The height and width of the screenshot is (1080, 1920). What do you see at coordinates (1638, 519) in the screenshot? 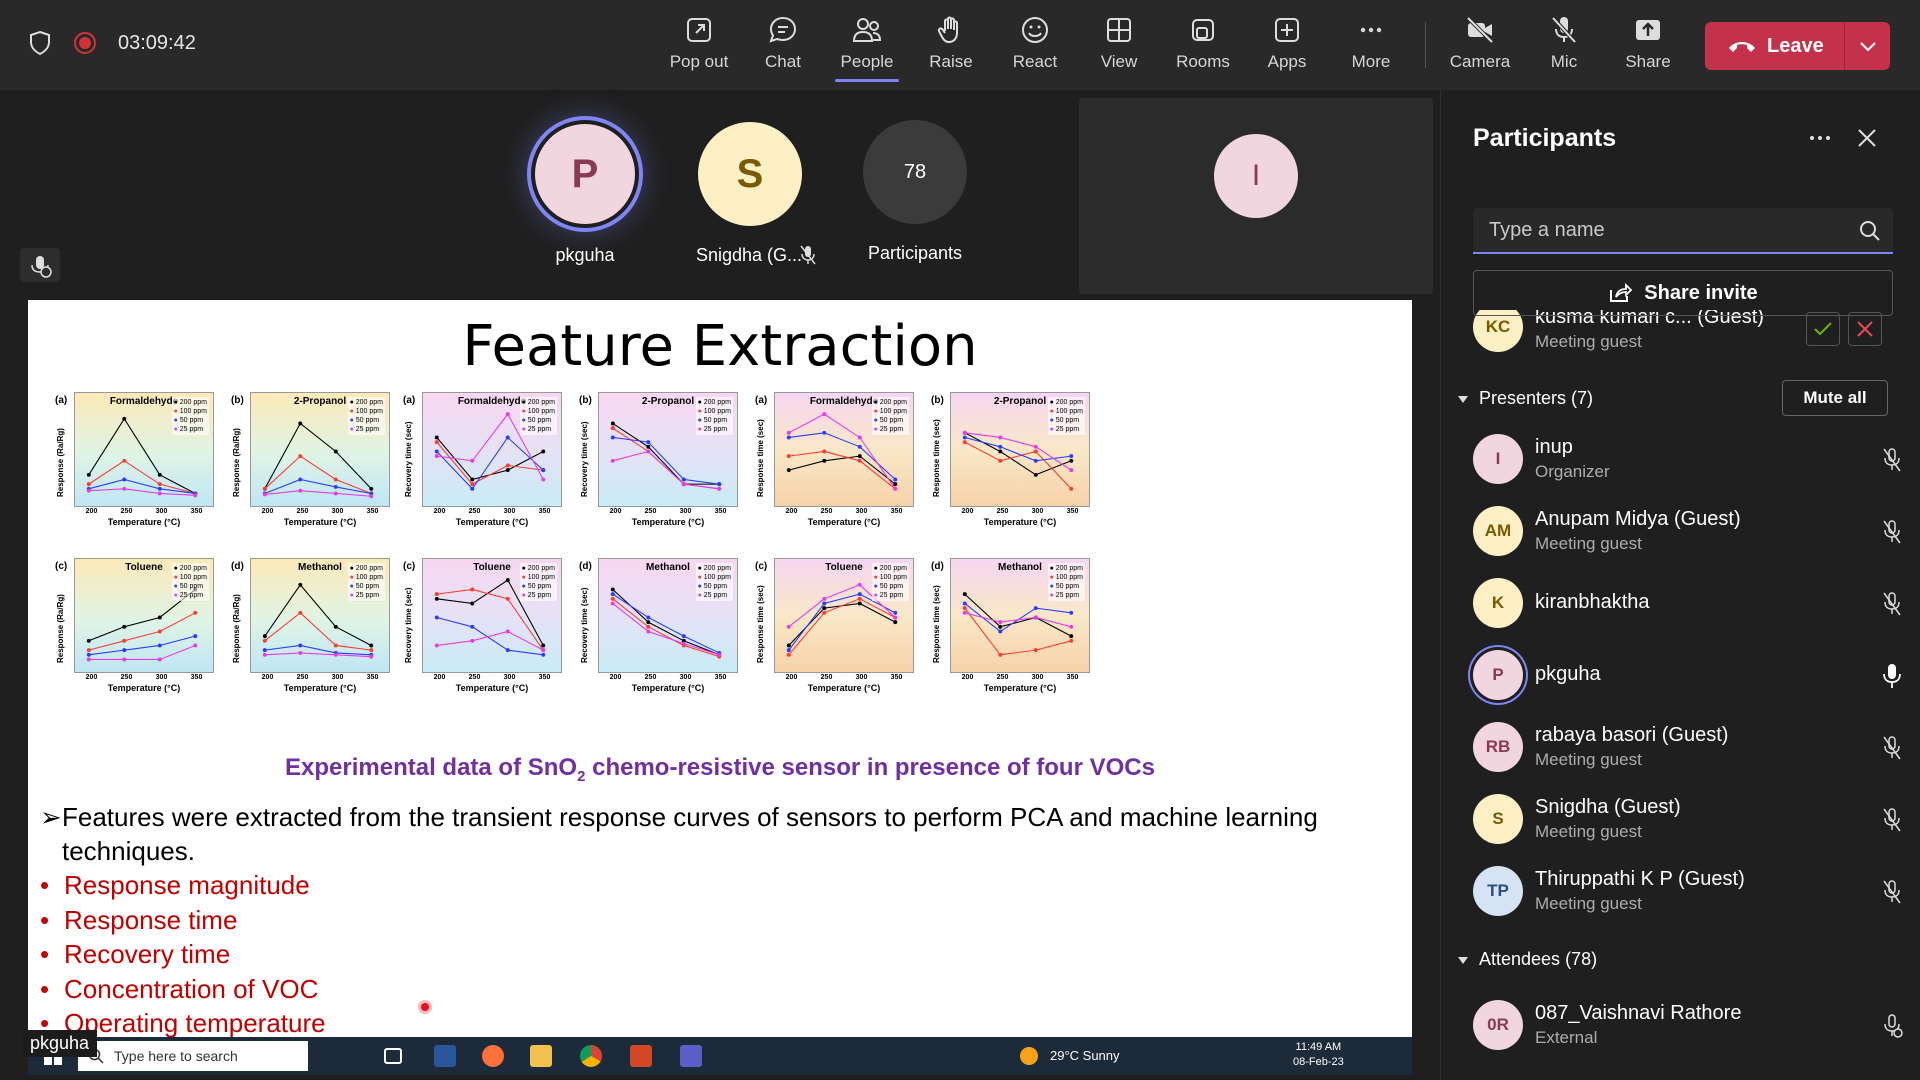
I see `participant-name: Anupam Midya (Guest)` at bounding box center [1638, 519].